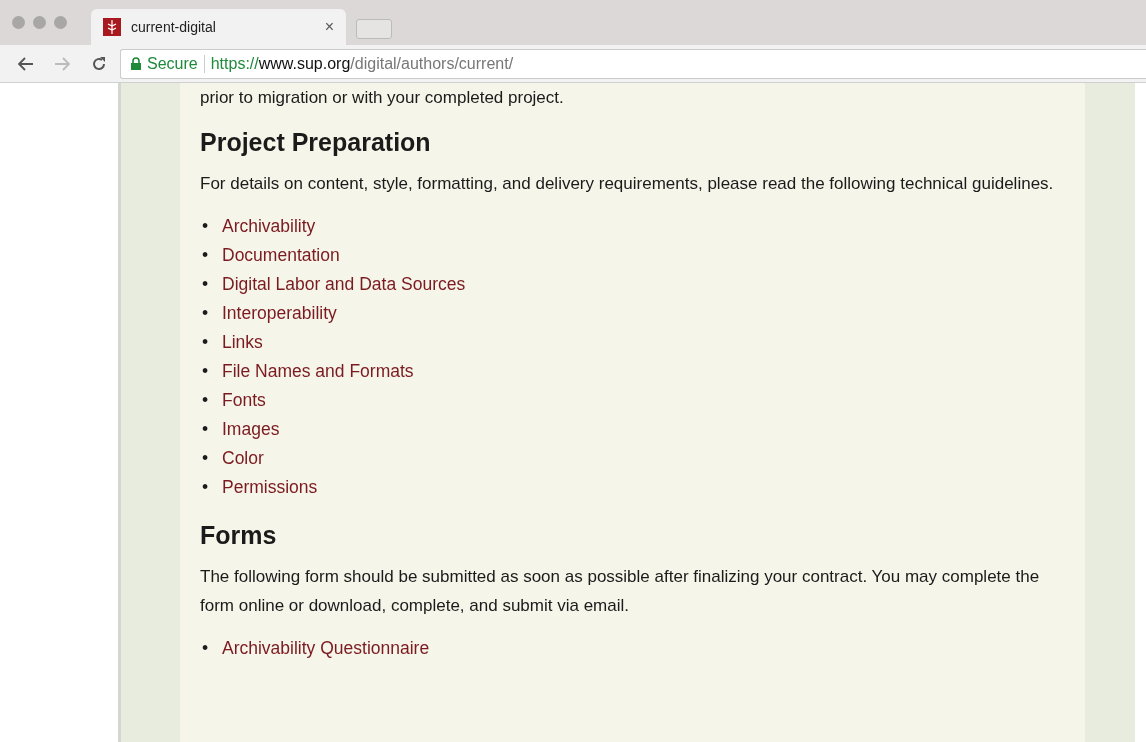 This screenshot has width=1146, height=742. Describe the element at coordinates (620, 591) in the screenshot. I see `paragraph: The following form should be submitted as soon as possible after finalizing your contract. You may complete the form online or download, complete, and submit via email.` at that location.